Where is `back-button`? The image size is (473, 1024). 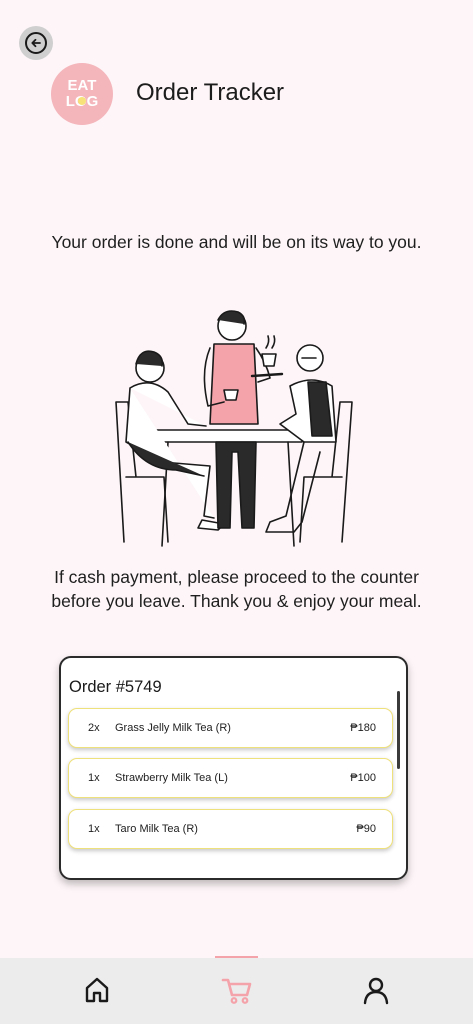 back-button is located at coordinates (36, 43).